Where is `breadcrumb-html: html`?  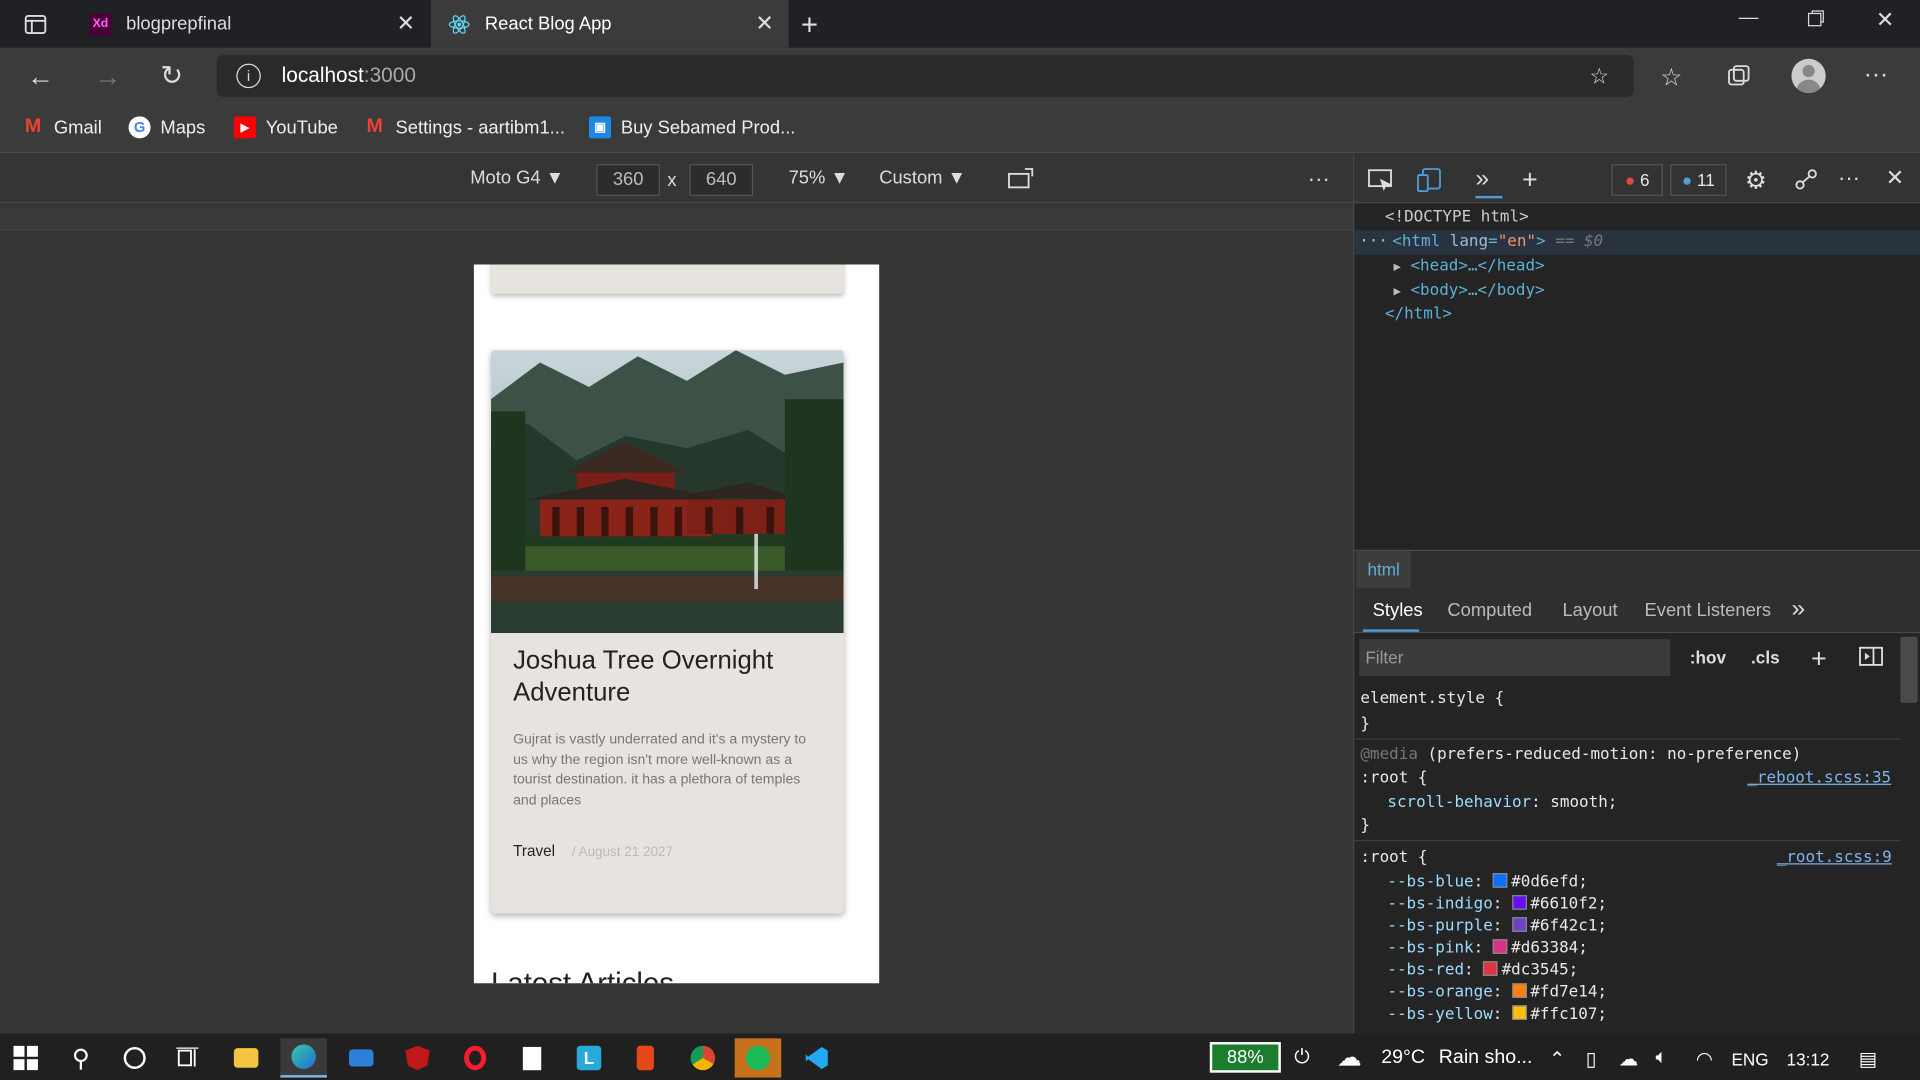
breadcrumb-html: html is located at coordinates (1383, 569).